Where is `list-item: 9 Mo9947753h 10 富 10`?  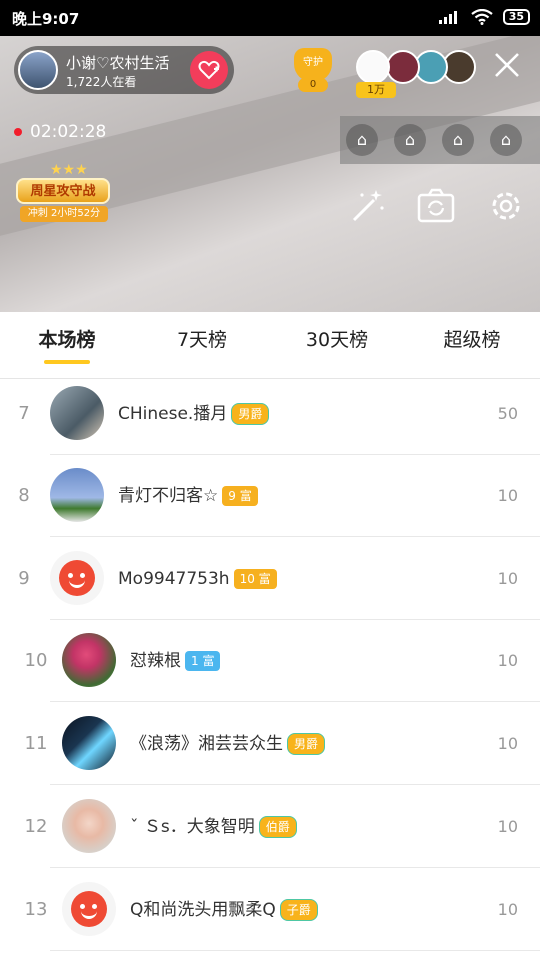
list-item: 9 Mo9947753h 10 富 10 is located at coordinates (270, 579).